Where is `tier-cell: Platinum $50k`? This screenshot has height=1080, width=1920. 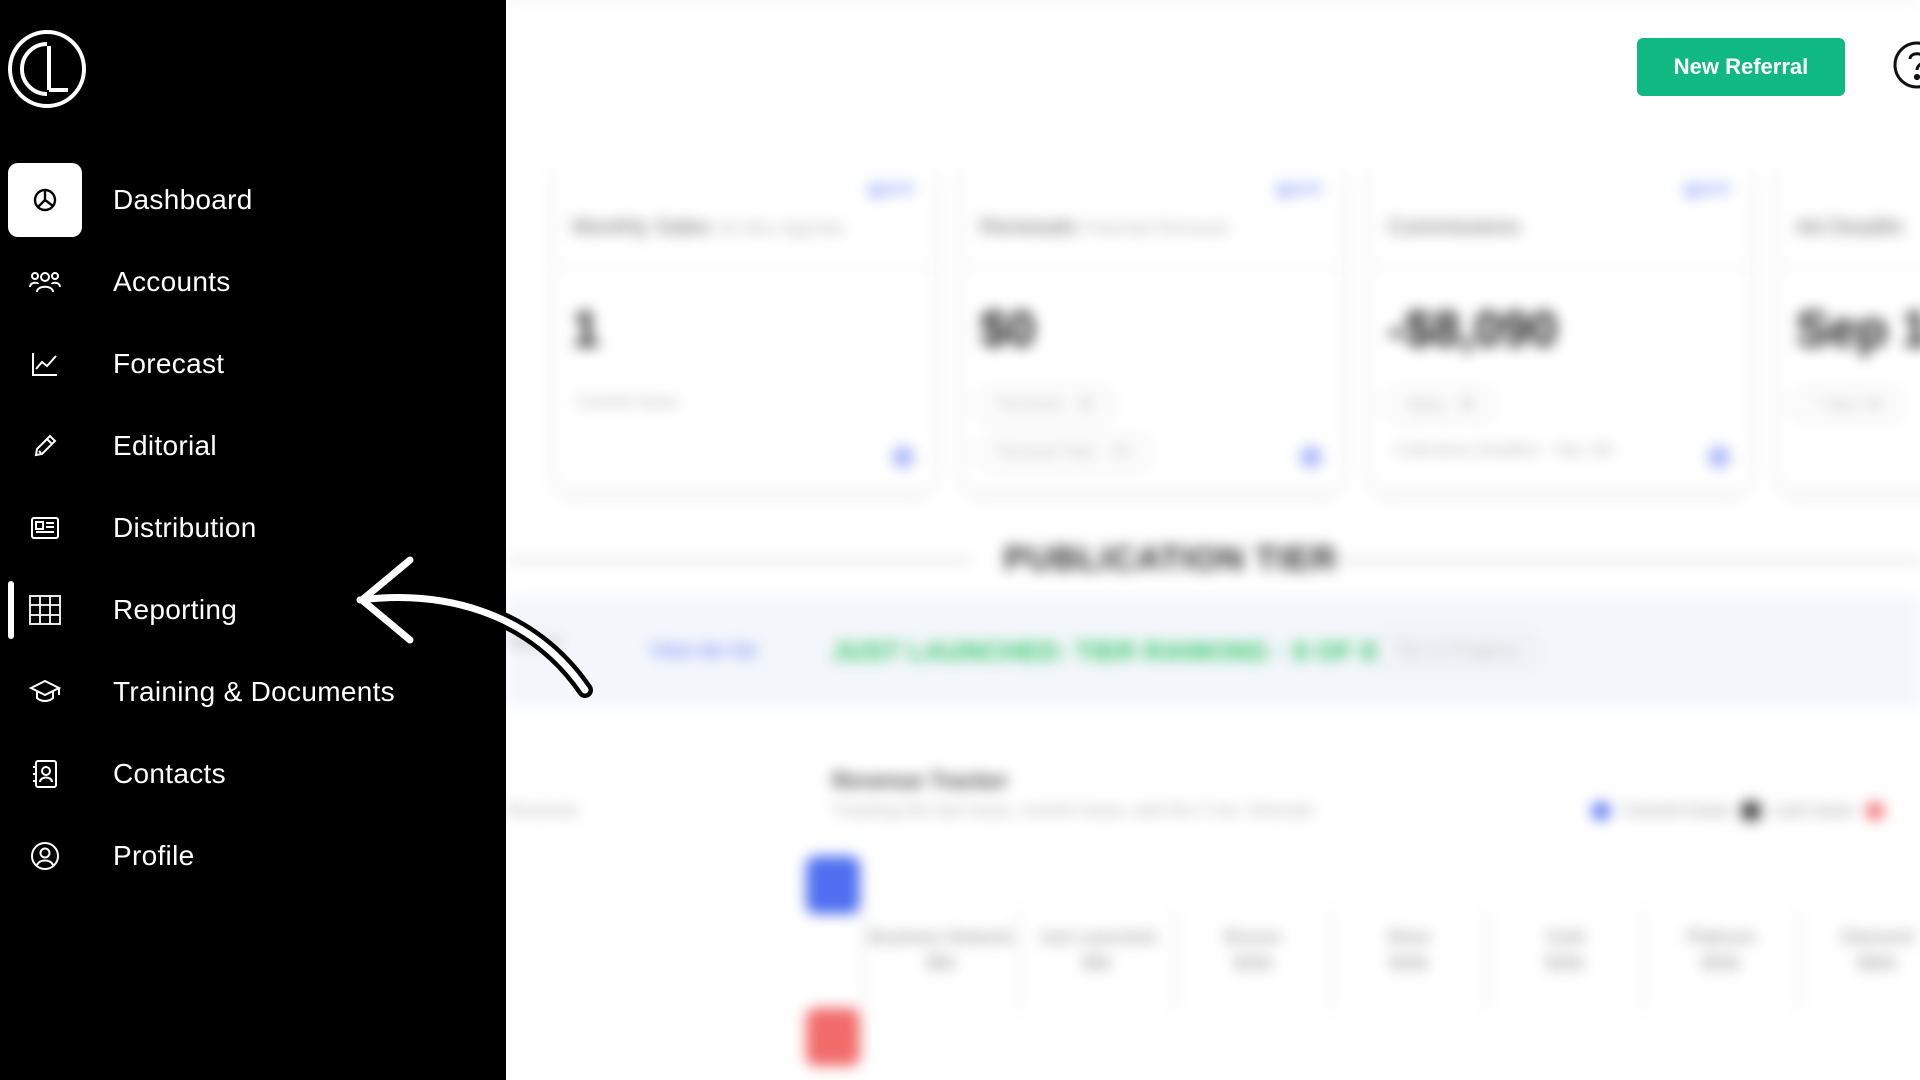
tier-cell: Platinum $50k is located at coordinates (1720, 960).